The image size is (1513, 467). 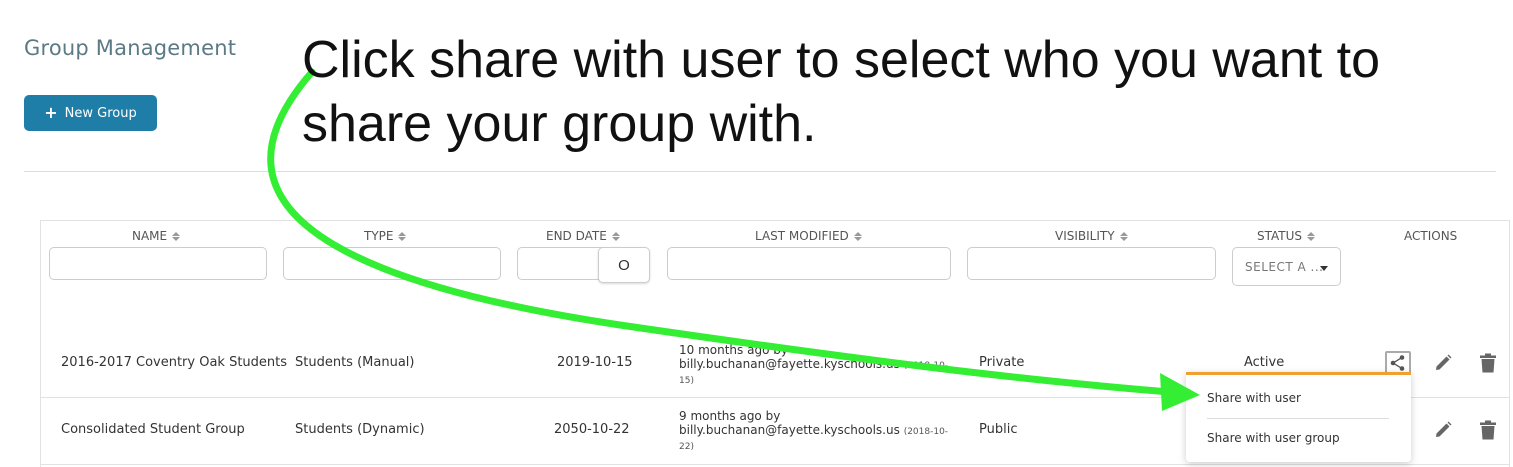 What do you see at coordinates (360, 429) in the screenshot?
I see `row-2-type: Students (Dynamic)` at bounding box center [360, 429].